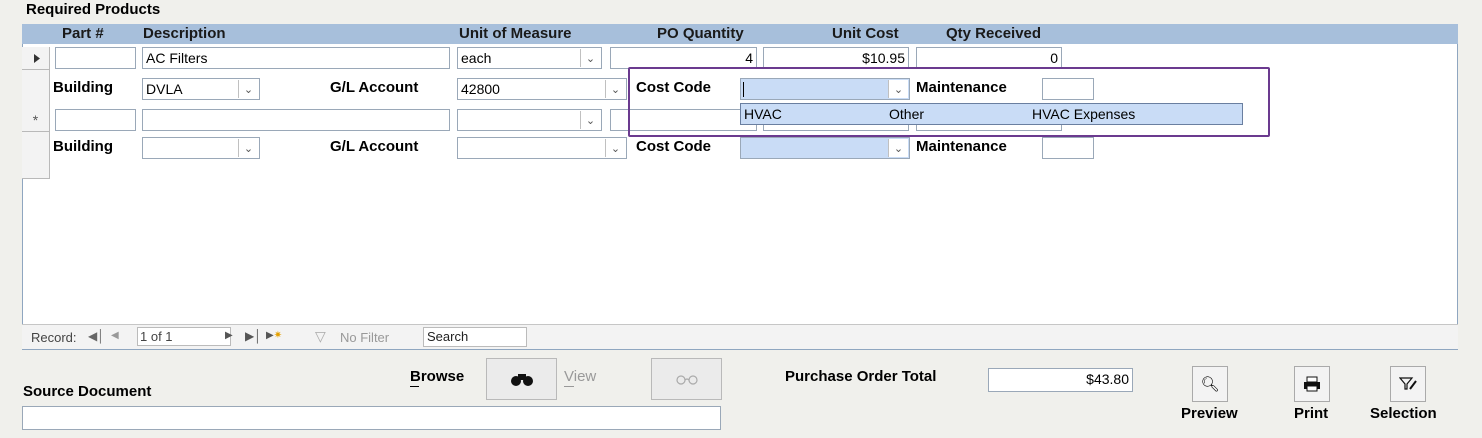 The height and width of the screenshot is (438, 1482). I want to click on qty-received-field: 0, so click(989, 58).